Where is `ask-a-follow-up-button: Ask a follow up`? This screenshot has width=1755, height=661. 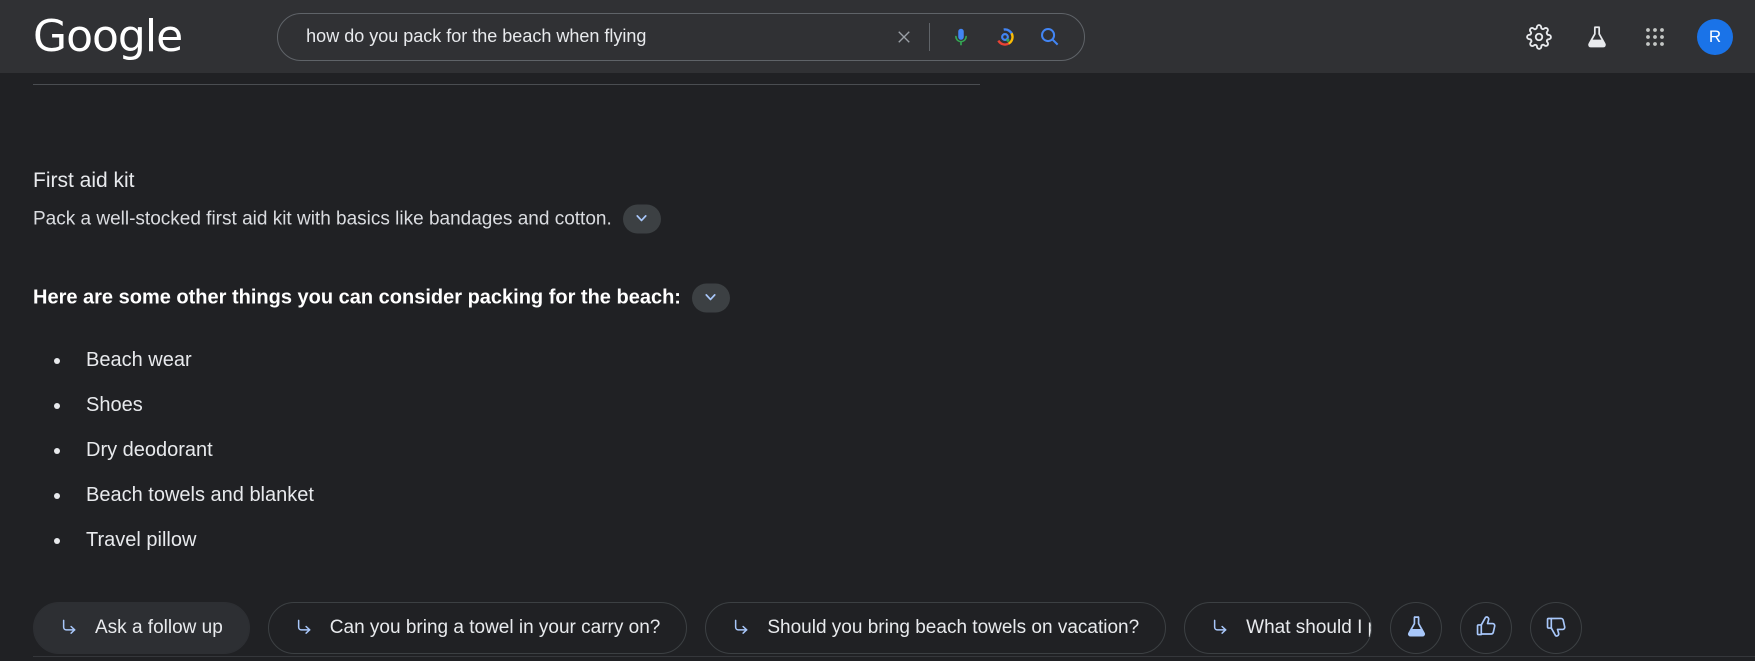
ask-a-follow-up-button: Ask a follow up is located at coordinates (141, 628).